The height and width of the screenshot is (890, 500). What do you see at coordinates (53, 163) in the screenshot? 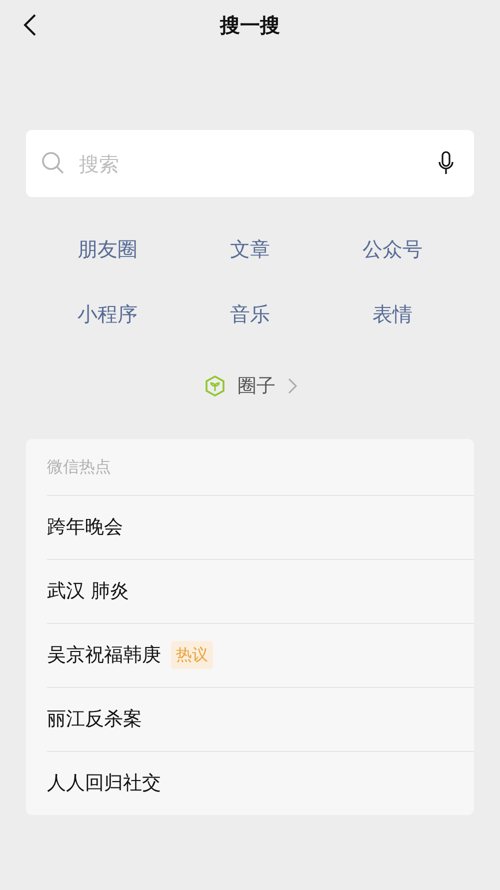
I see `search-icon` at bounding box center [53, 163].